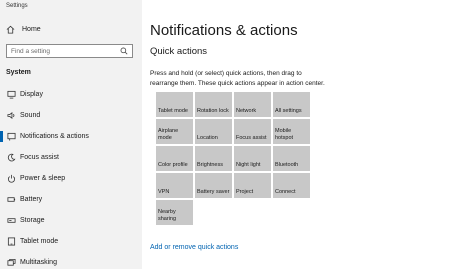  What do you see at coordinates (39, 241) in the screenshot?
I see `sidebar-item-label: Tablet mode` at bounding box center [39, 241].